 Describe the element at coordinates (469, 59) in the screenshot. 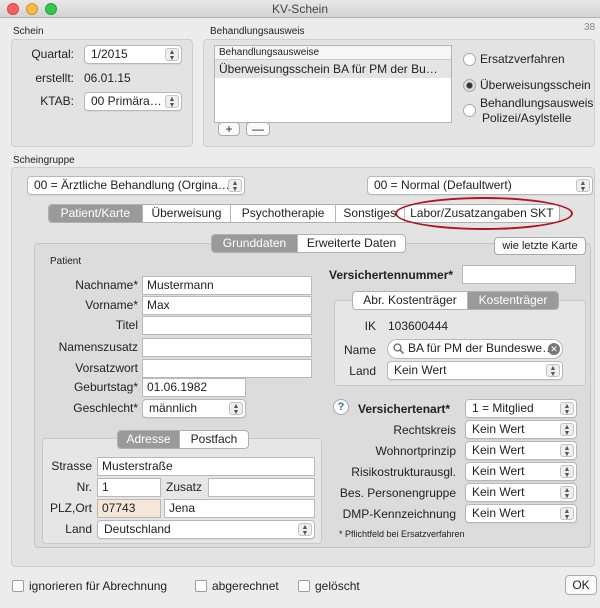

I see `radio-ersatzverfahren` at that location.